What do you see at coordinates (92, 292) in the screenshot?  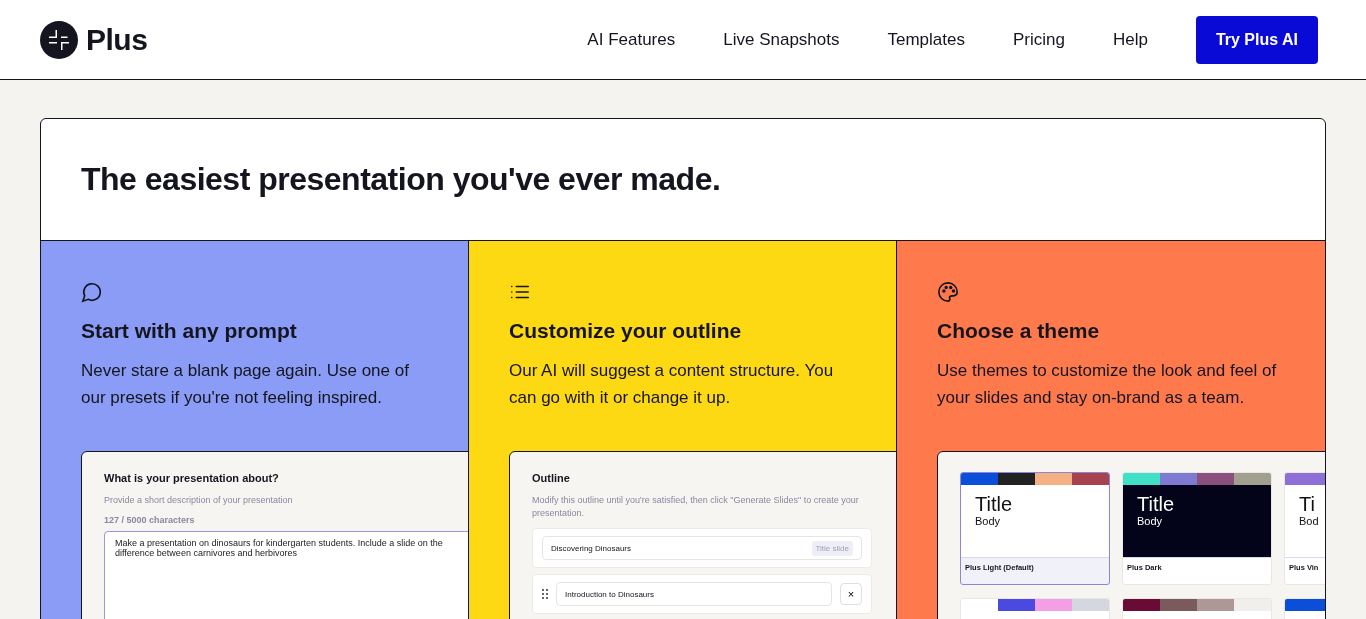 I see `speech-bubble-icon` at bounding box center [92, 292].